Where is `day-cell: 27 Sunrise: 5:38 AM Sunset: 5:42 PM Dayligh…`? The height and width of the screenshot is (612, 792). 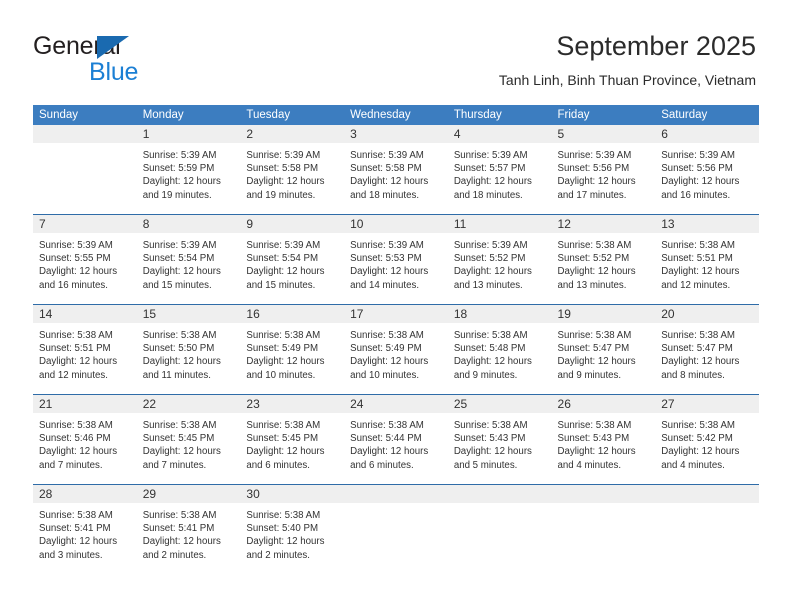
day-cell: 27 Sunrise: 5:38 AM Sunset: 5:42 PM Dayligh… is located at coordinates (707, 439).